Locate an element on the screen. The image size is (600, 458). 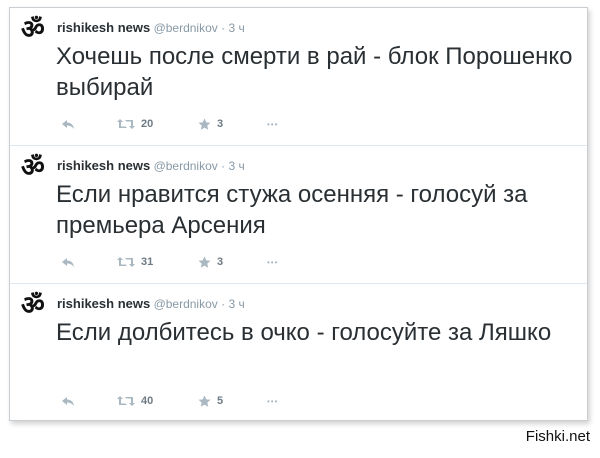
retweet-button: 20 is located at coordinates (135, 124).